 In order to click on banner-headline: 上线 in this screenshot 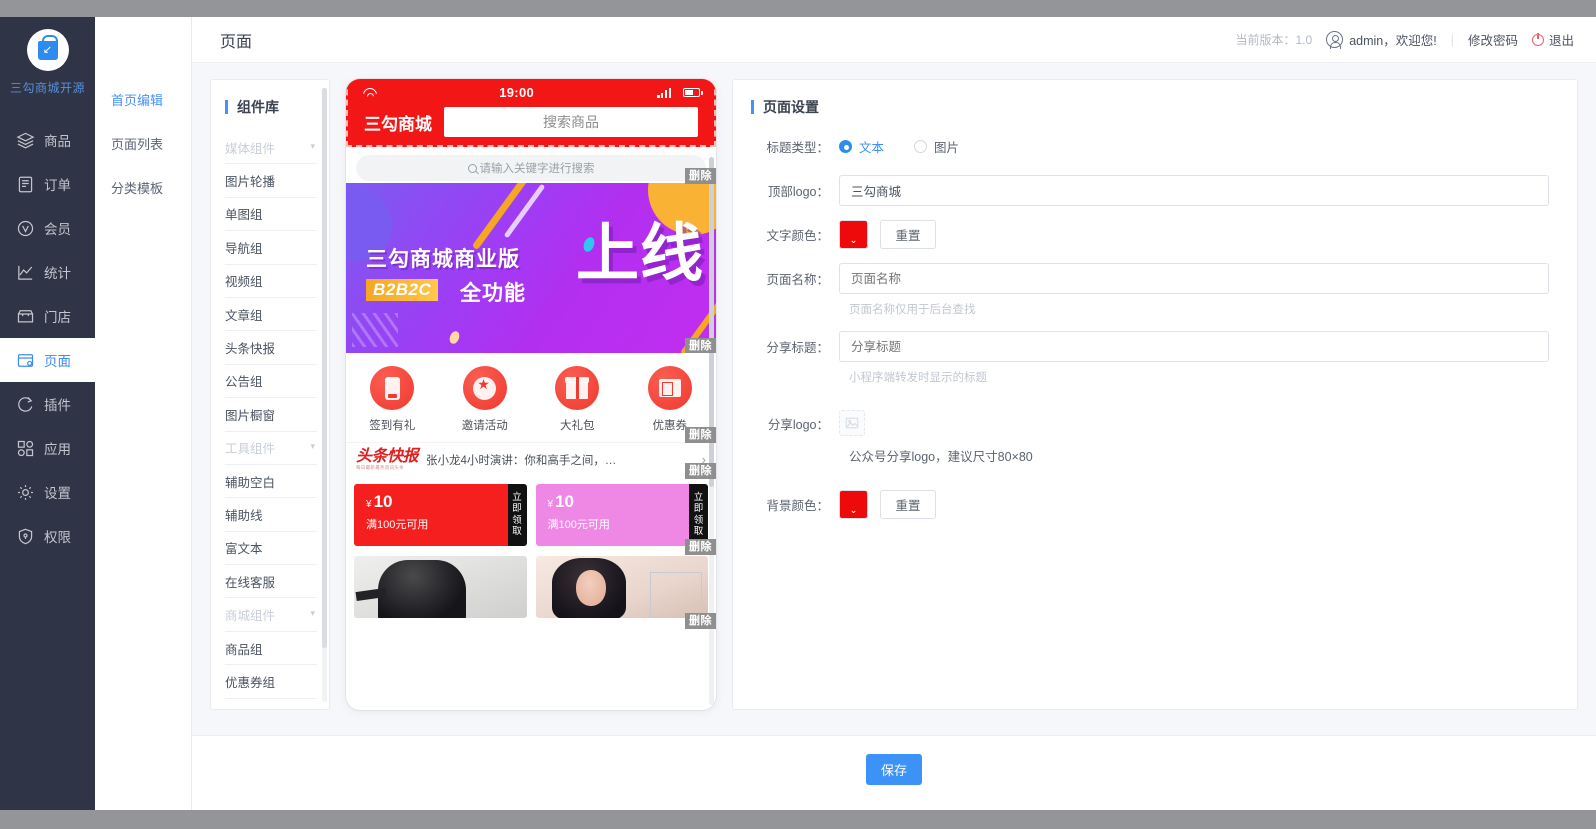, I will do `click(640, 254)`.